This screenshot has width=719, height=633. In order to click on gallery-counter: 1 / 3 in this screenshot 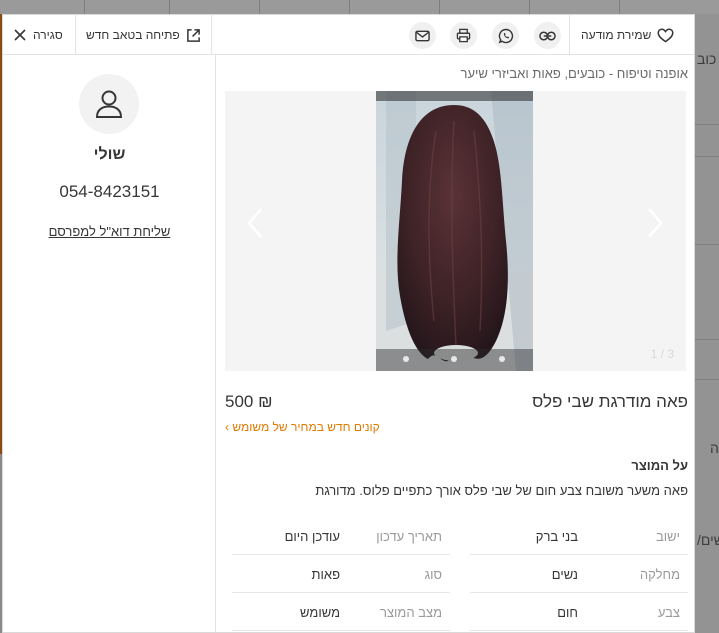, I will do `click(662, 354)`.